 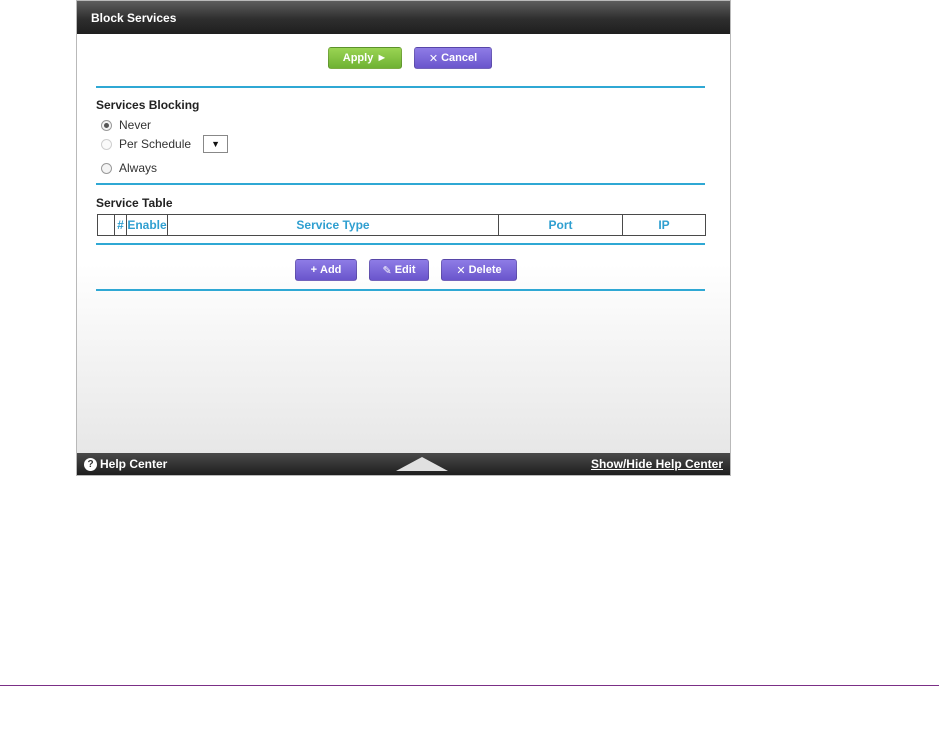 What do you see at coordinates (155, 144) in the screenshot?
I see `per-schedule-label: Per Schedule` at bounding box center [155, 144].